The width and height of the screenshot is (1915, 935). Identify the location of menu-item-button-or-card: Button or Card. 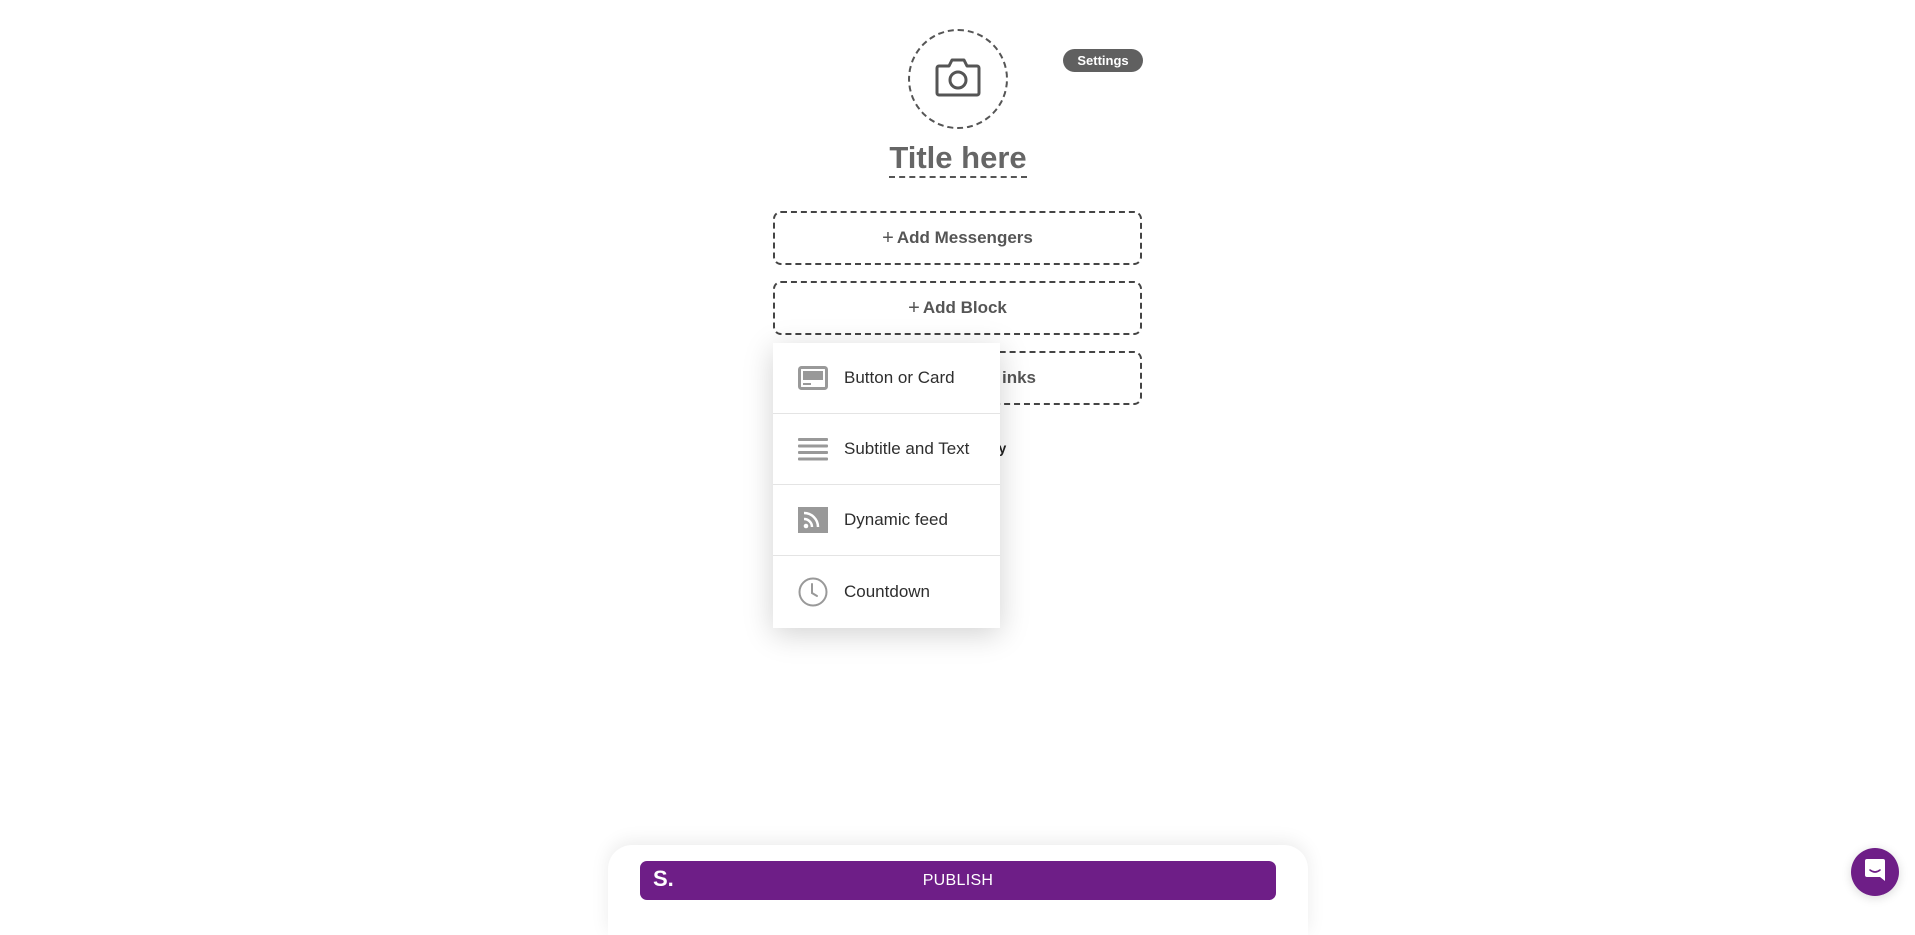
(886, 378).